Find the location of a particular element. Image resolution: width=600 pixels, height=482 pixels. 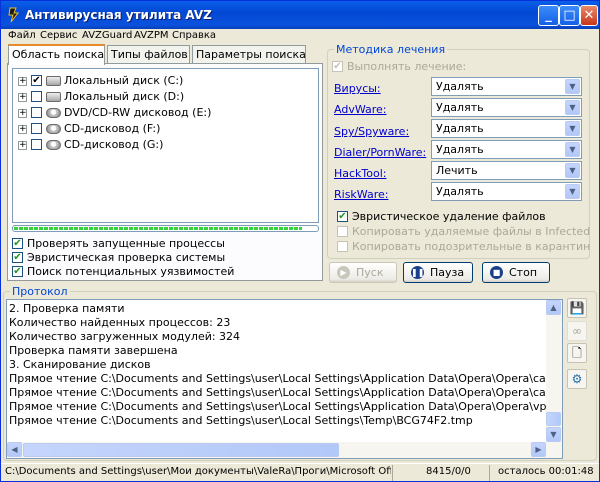

floppy-disk-icon: 💾 is located at coordinates (577, 308).